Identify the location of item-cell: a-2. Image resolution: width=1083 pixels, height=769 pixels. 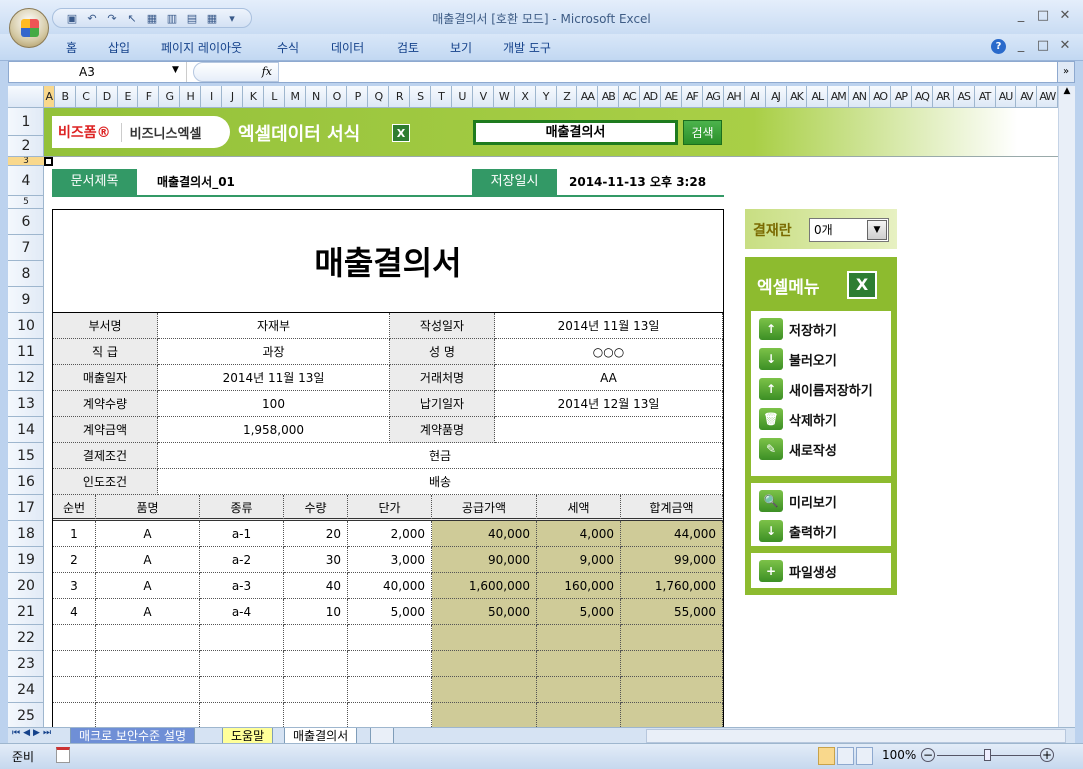
(242, 560).